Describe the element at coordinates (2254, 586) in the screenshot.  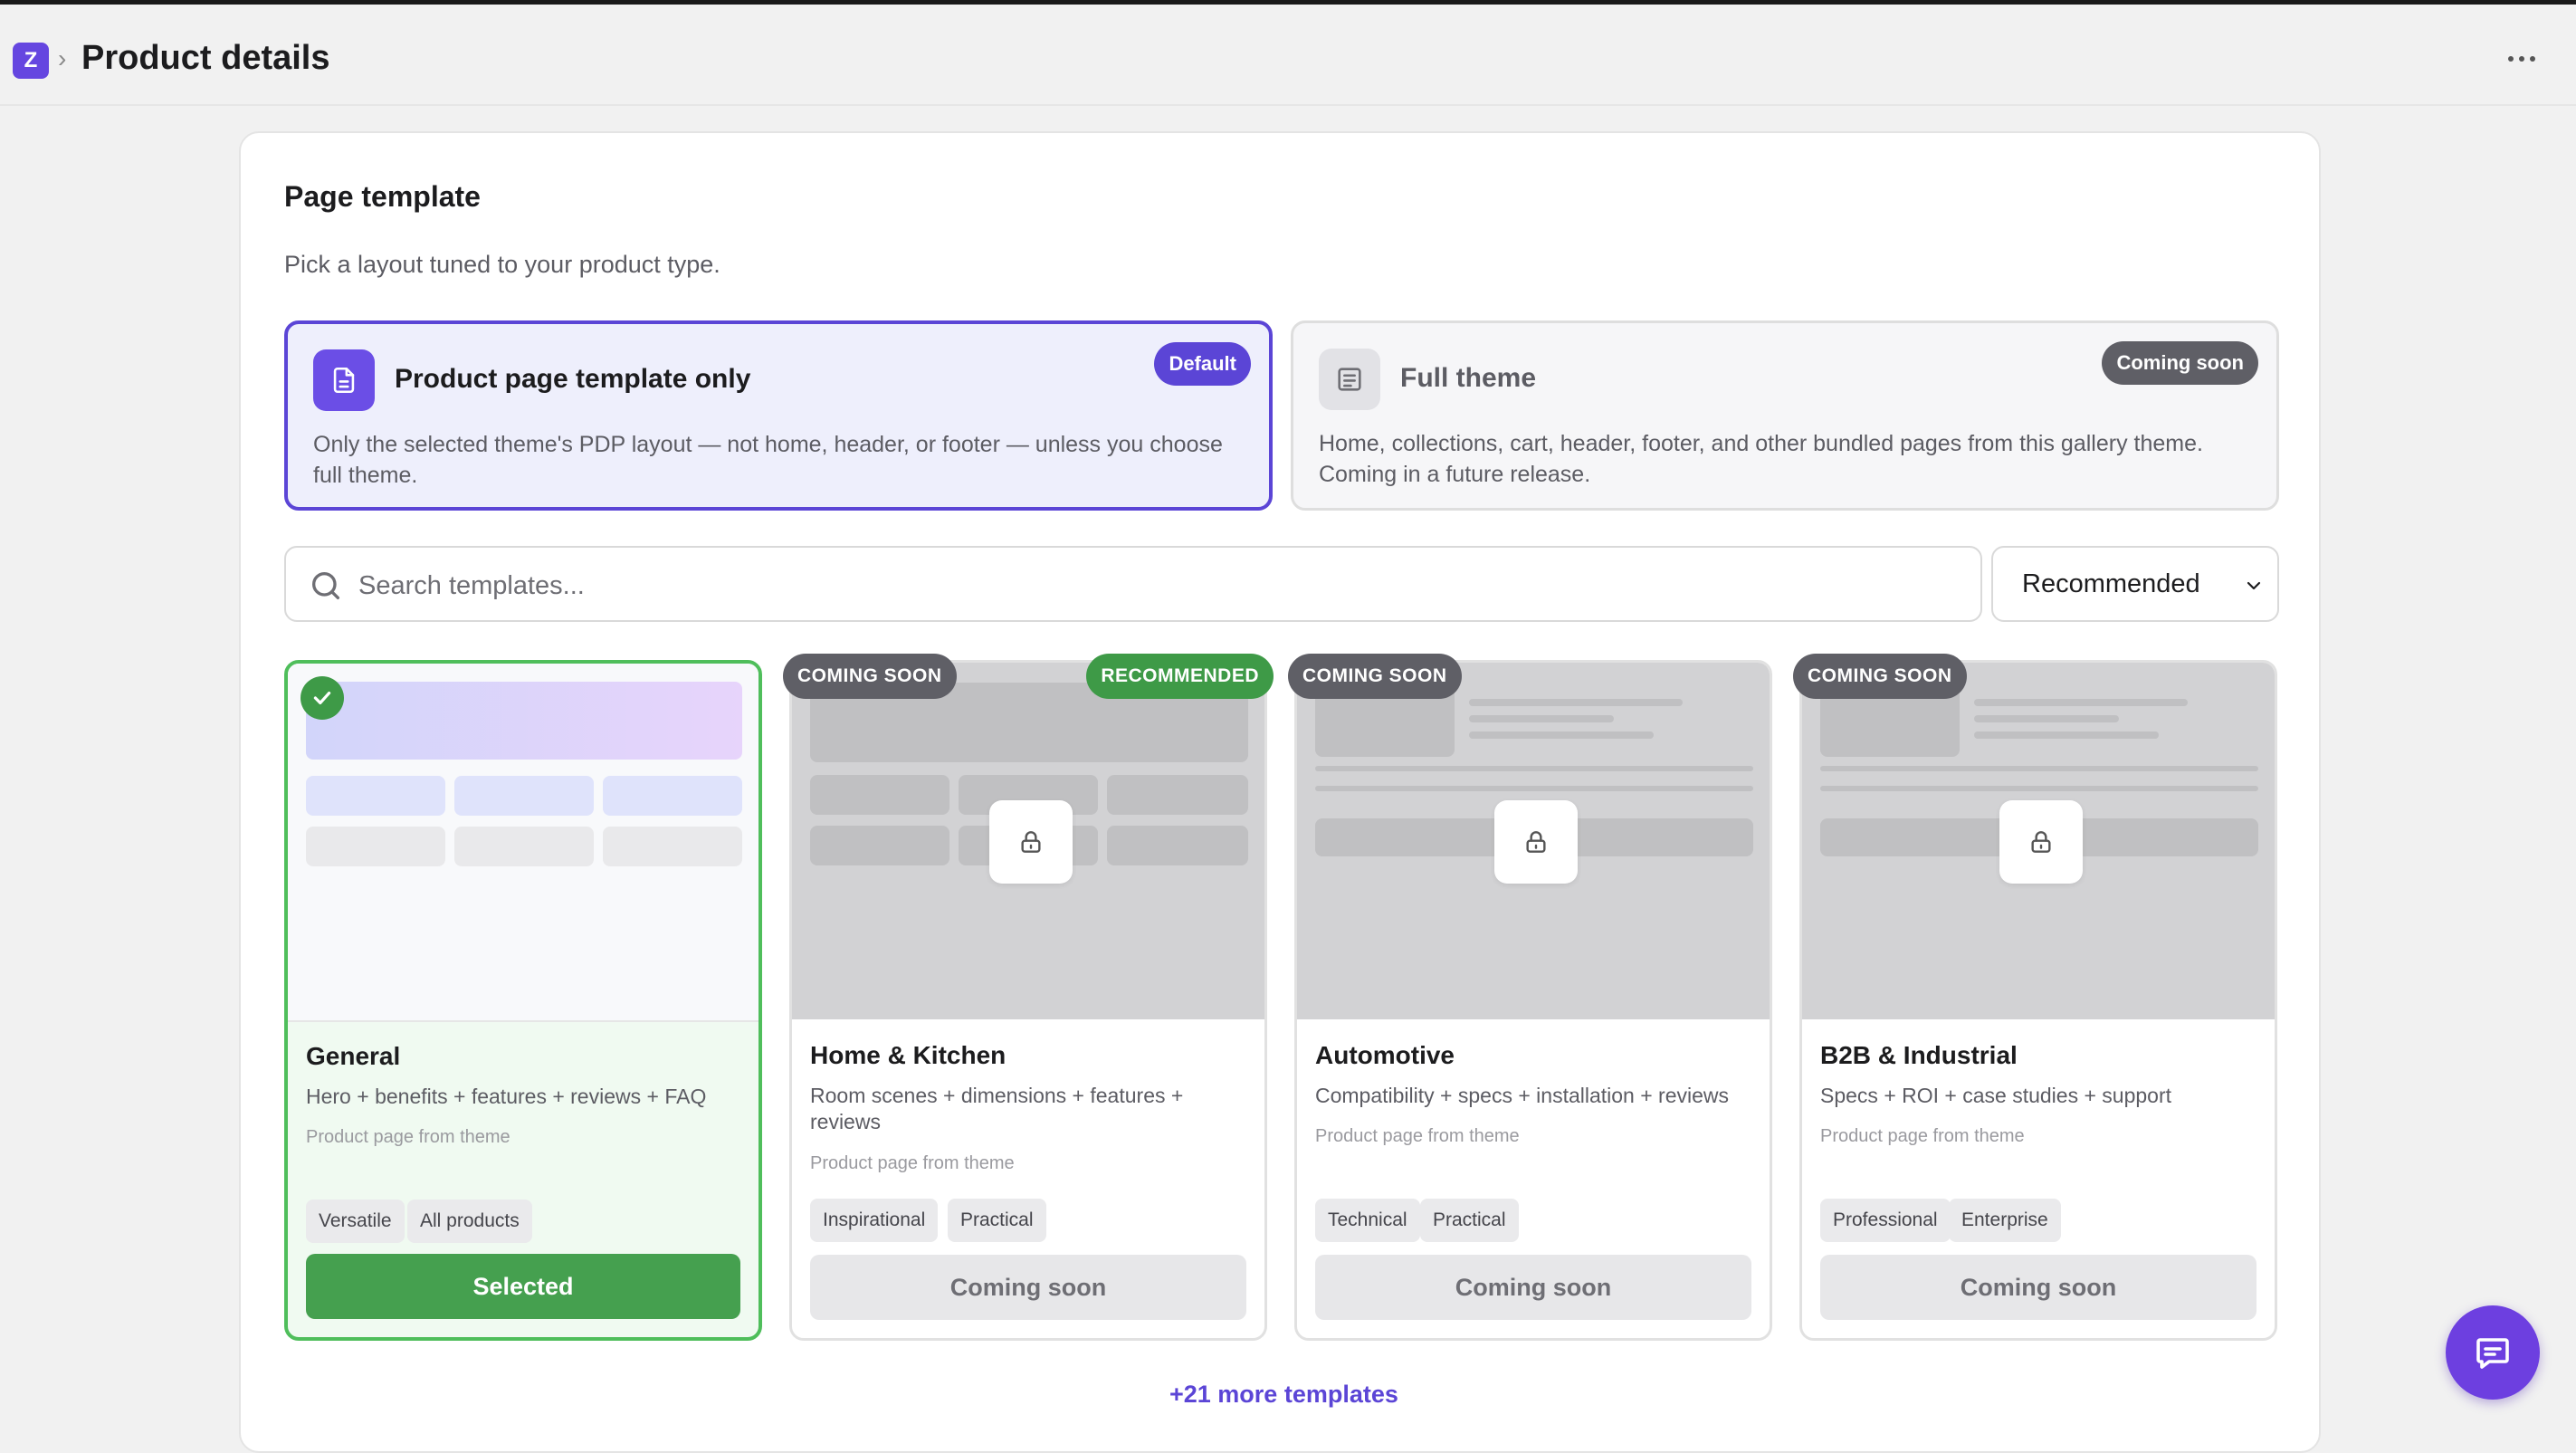
I see `chevron-down-icon` at that location.